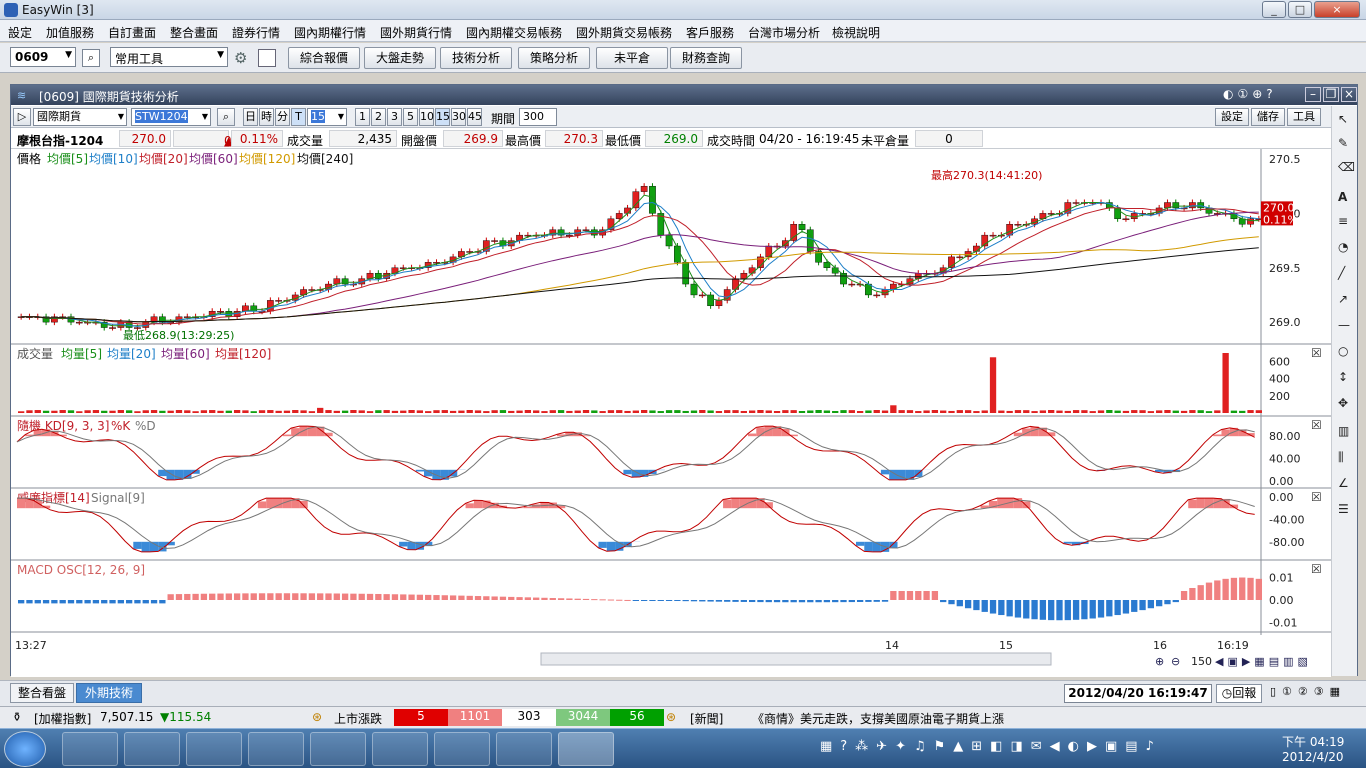 The image size is (1366, 768). What do you see at coordinates (1341, 273) in the screenshot?
I see `line-icon: ╱` at bounding box center [1341, 273].